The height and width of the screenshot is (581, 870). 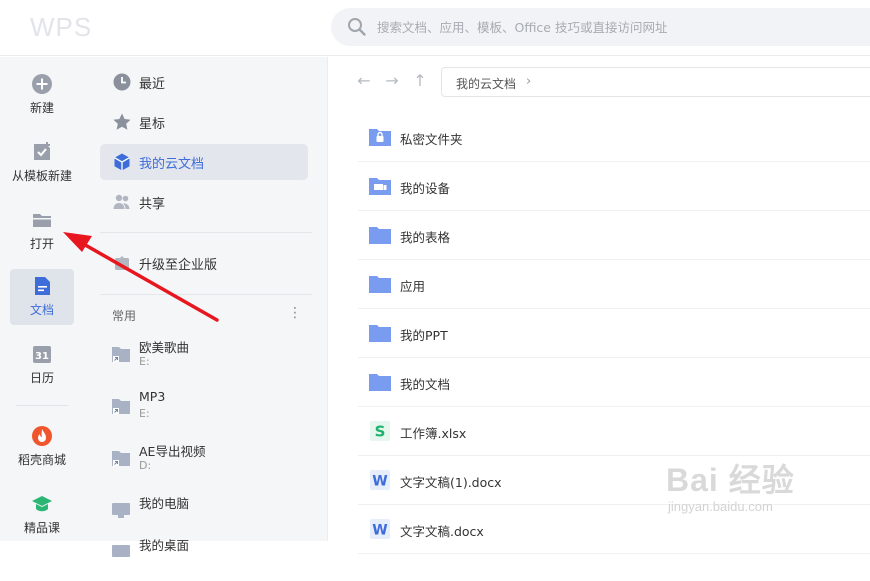 What do you see at coordinates (41, 310) in the screenshot?
I see `sidebar-item-label: 文档` at bounding box center [41, 310].